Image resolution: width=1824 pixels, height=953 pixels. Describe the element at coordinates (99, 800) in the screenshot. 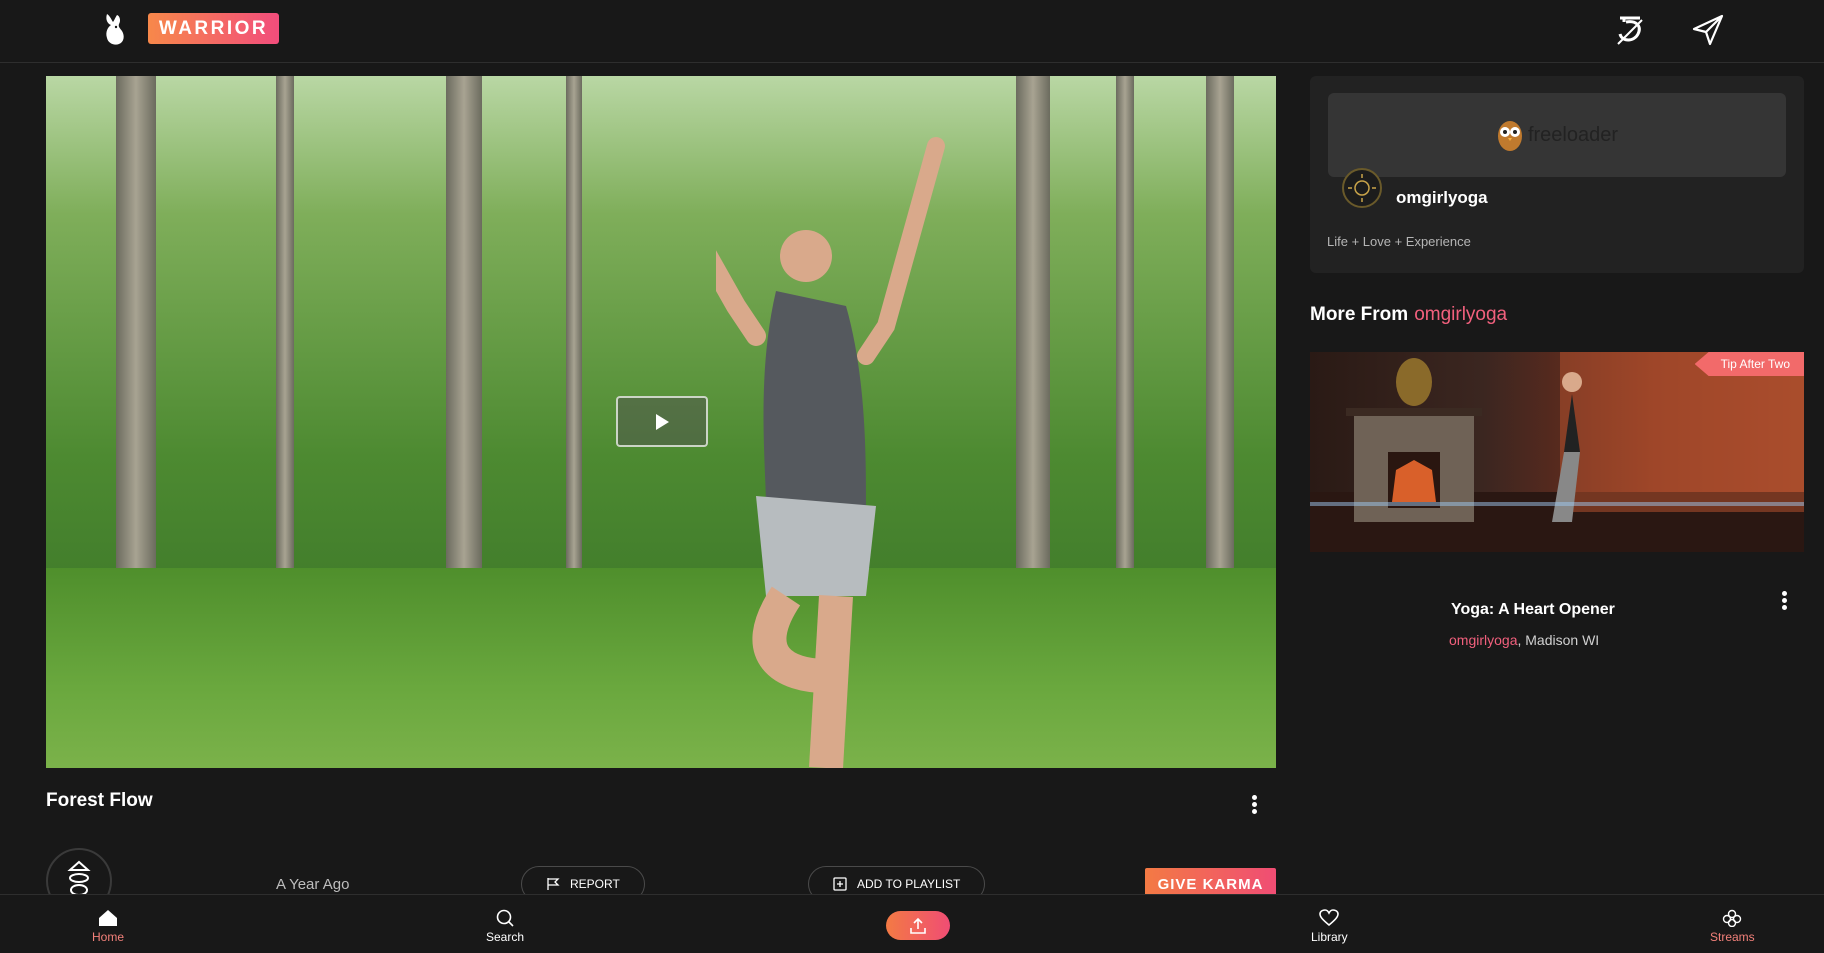

I see `video-title: Forest Flow` at that location.